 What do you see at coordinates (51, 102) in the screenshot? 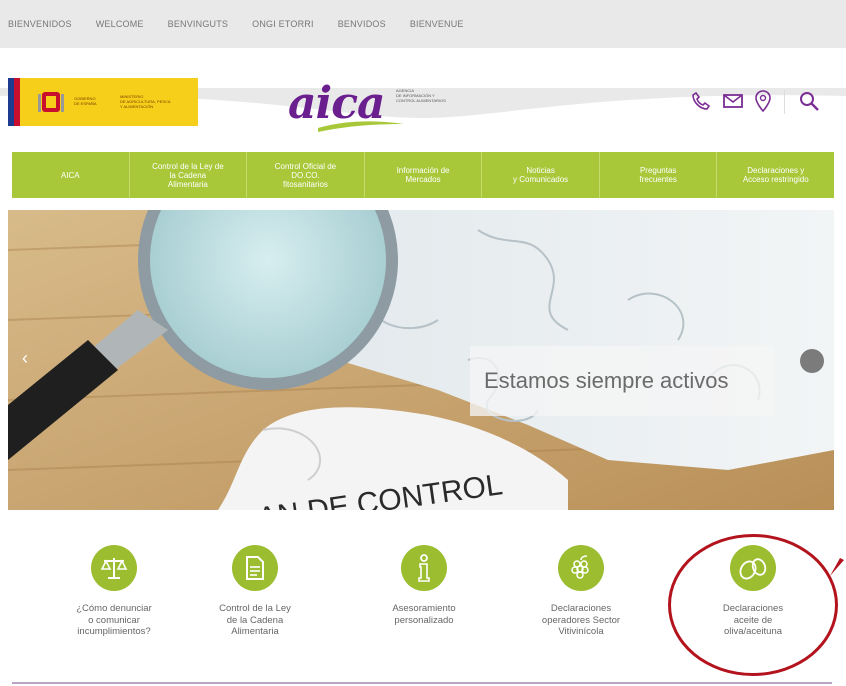
I see `coat-of-arms-icon` at bounding box center [51, 102].